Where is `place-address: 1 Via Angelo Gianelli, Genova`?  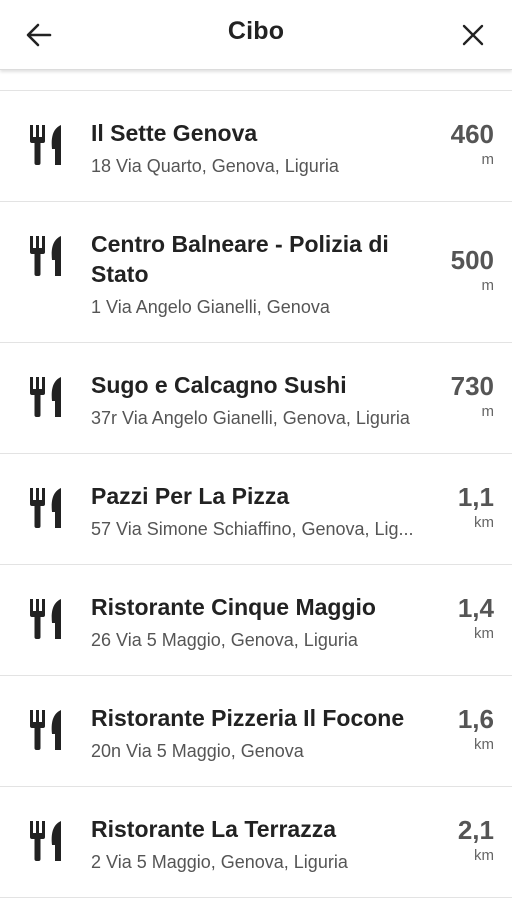 place-address: 1 Via Angelo Gianelli, Genova is located at coordinates (210, 307).